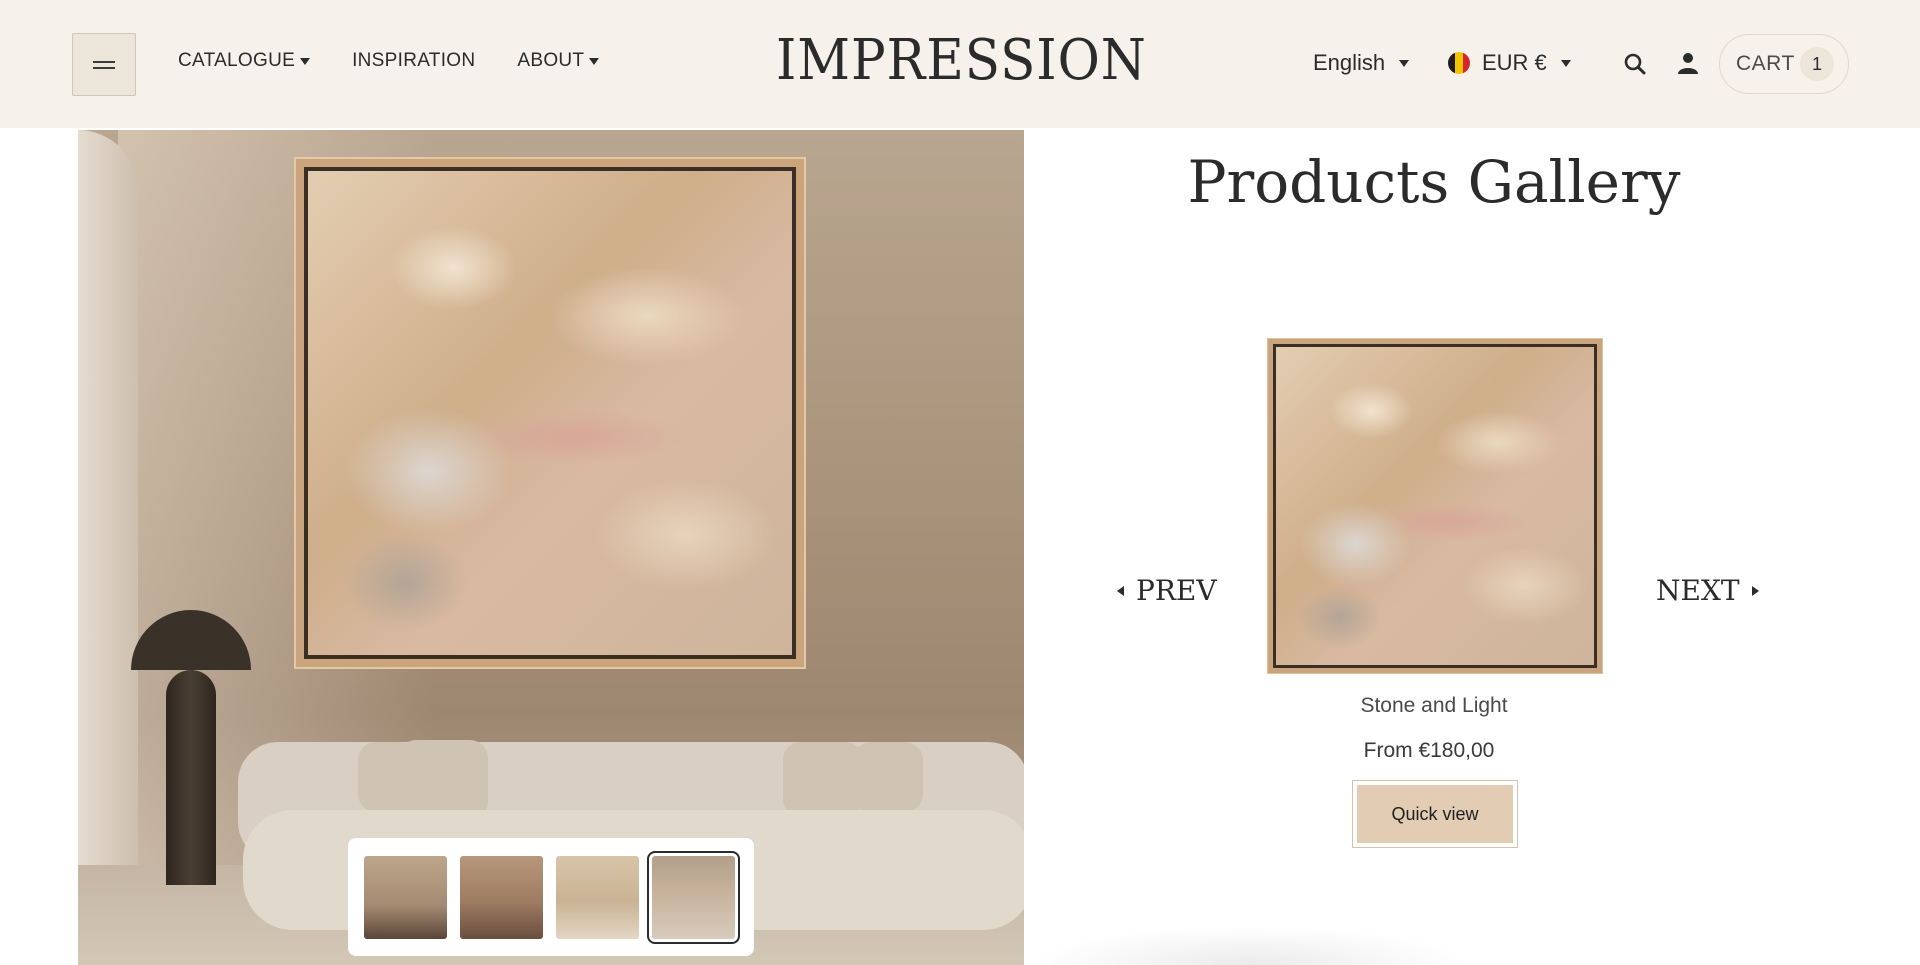 The width and height of the screenshot is (1920, 965). What do you see at coordinates (237, 60) in the screenshot?
I see `nav-catalogue-label: CATALOGUE` at bounding box center [237, 60].